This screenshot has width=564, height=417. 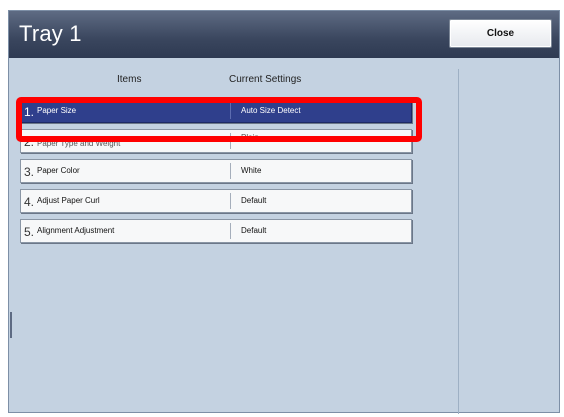 I want to click on row-label: Paper Size, so click(x=57, y=110).